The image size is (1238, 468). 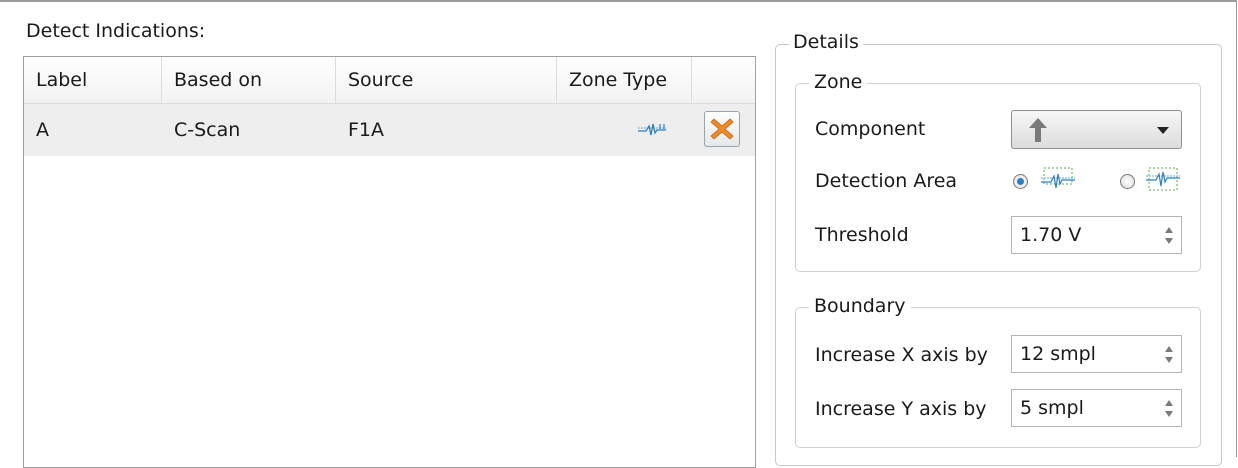 What do you see at coordinates (1058, 354) in the screenshot?
I see `increase-x-value: 12 smpl` at bounding box center [1058, 354].